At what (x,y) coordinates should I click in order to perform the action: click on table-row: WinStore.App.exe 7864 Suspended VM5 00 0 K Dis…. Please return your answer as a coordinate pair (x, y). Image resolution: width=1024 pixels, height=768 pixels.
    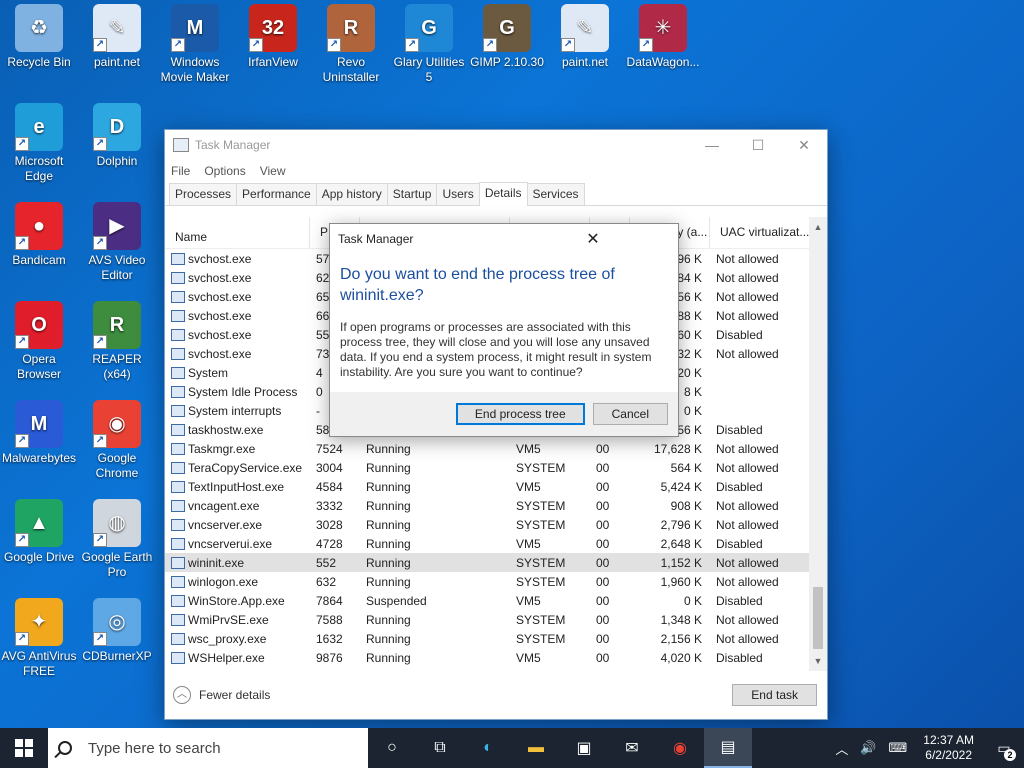
    Looking at the image, I should click on (488, 600).